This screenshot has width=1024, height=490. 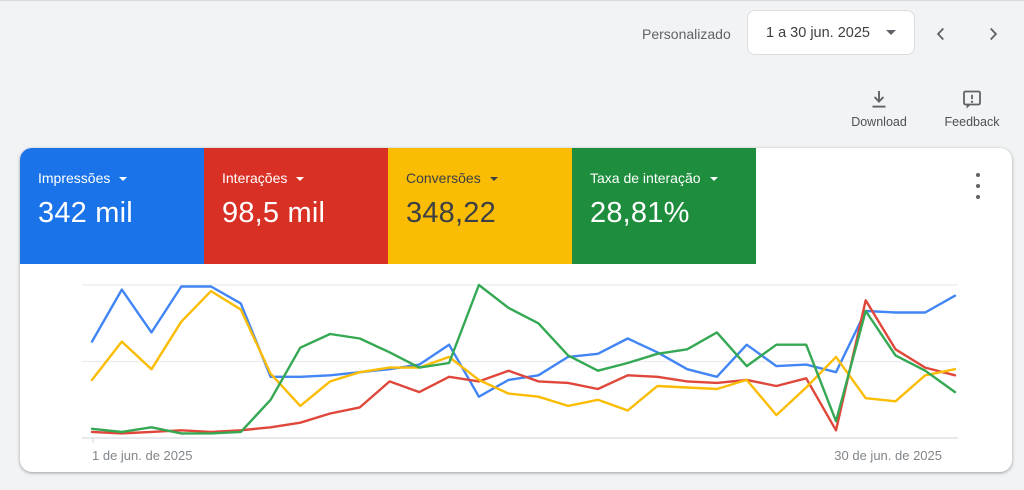 What do you see at coordinates (972, 122) in the screenshot?
I see `feedback-label: Feedback` at bounding box center [972, 122].